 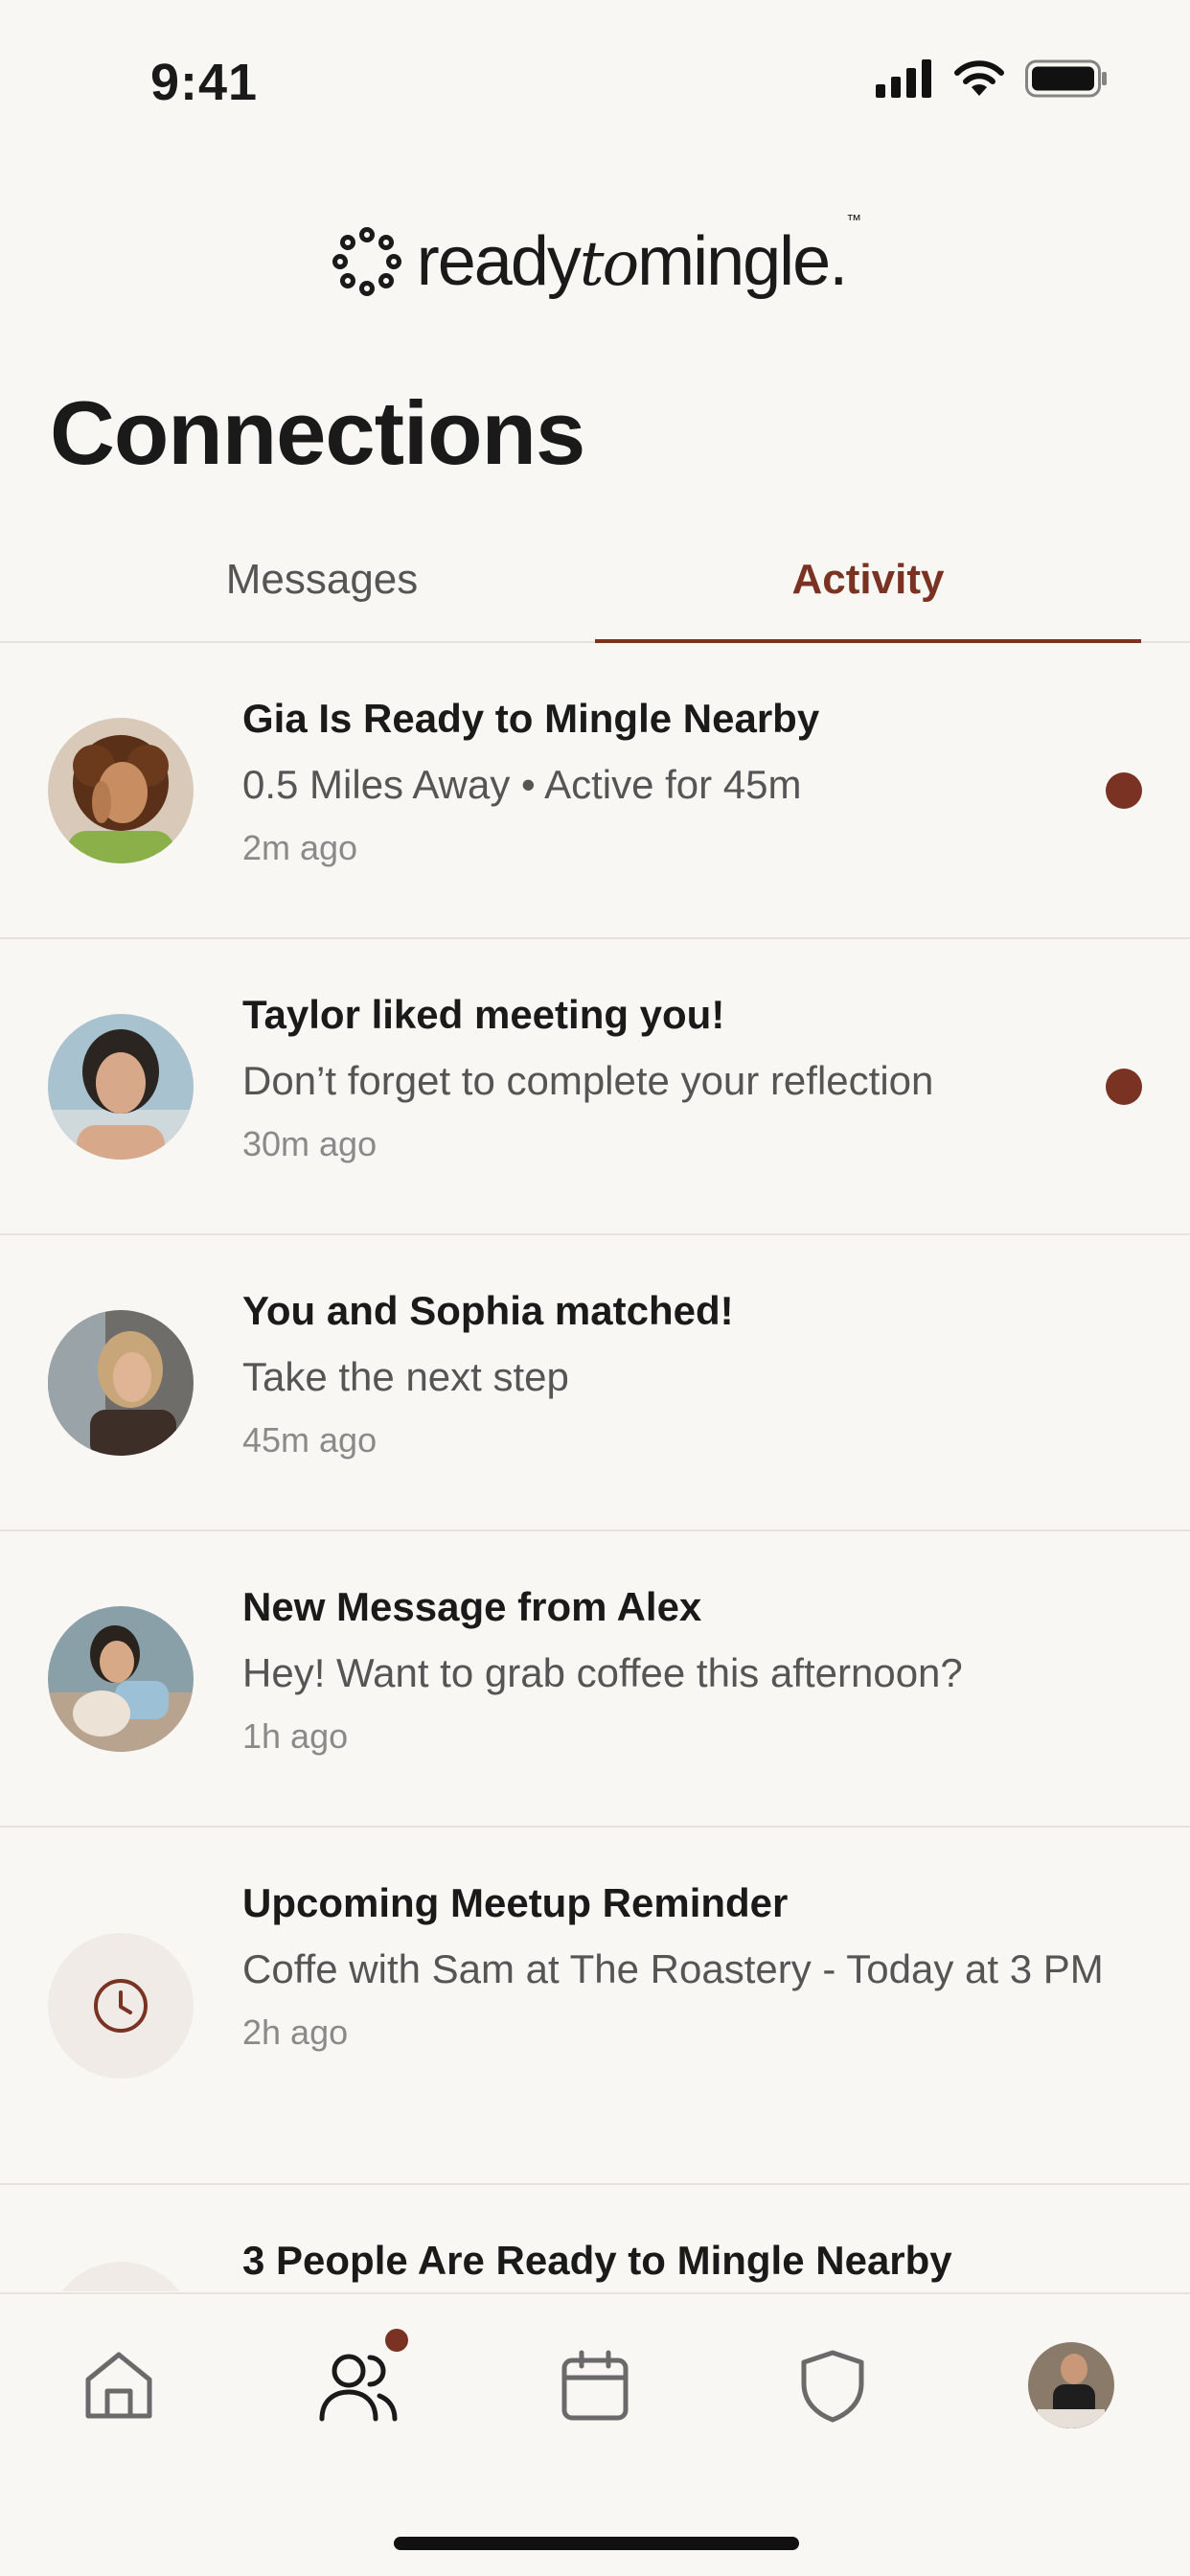 I want to click on profile-avatar, so click(x=1071, y=2385).